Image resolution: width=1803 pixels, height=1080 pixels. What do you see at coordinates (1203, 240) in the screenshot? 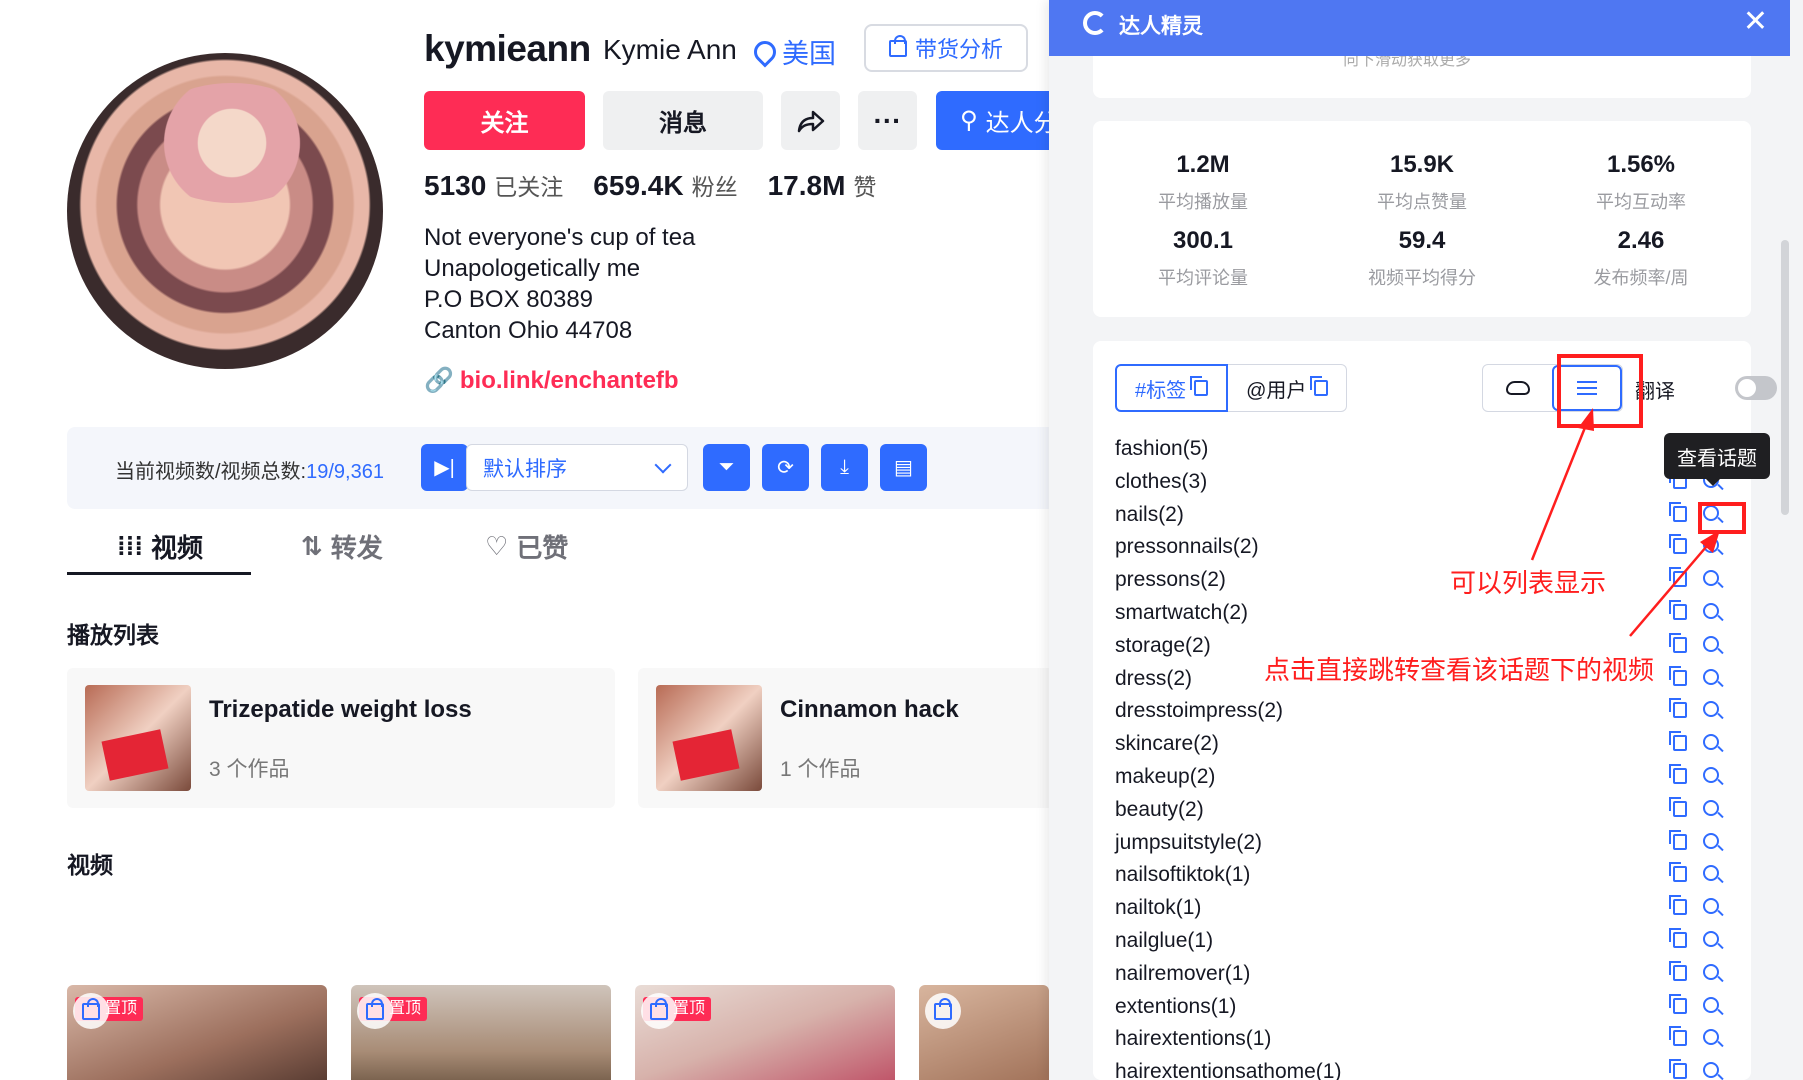
I see `metric-value: 300.1` at bounding box center [1203, 240].